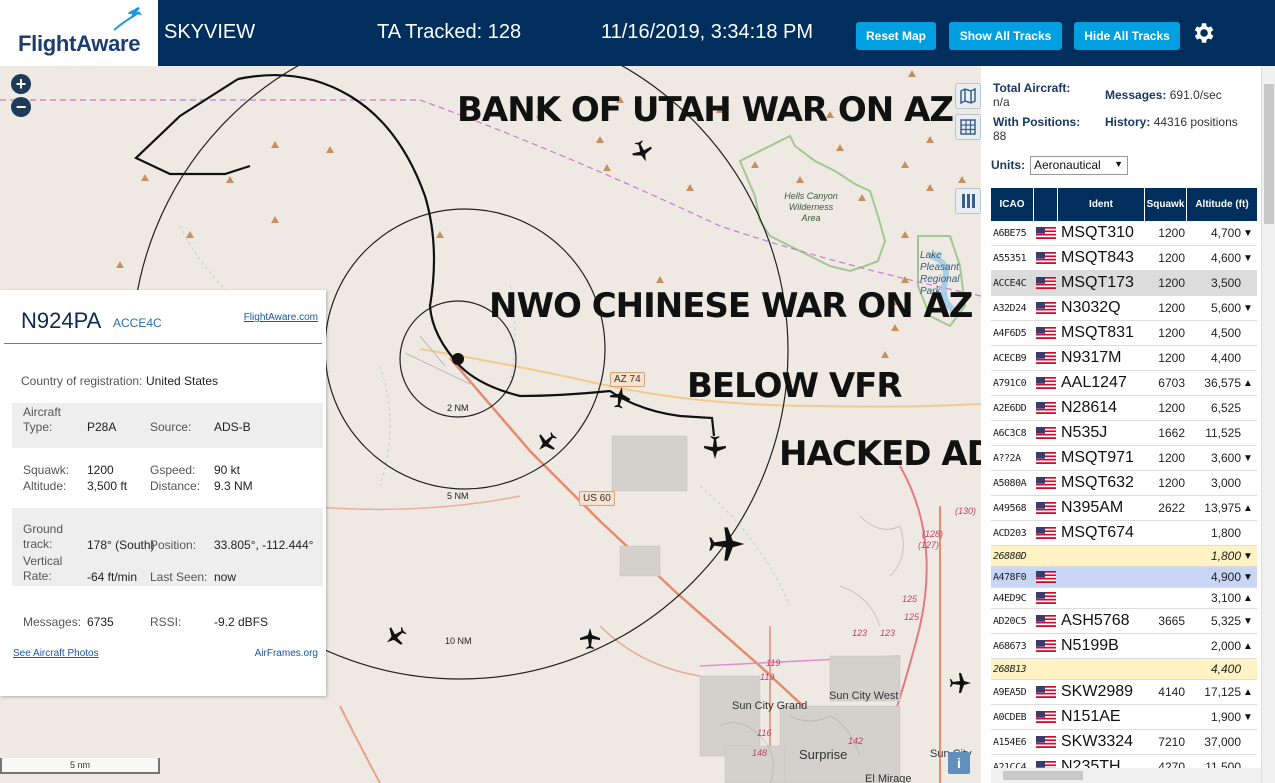  Describe the element at coordinates (61, 320) in the screenshot. I see `selected-callsign: N924PA` at that location.